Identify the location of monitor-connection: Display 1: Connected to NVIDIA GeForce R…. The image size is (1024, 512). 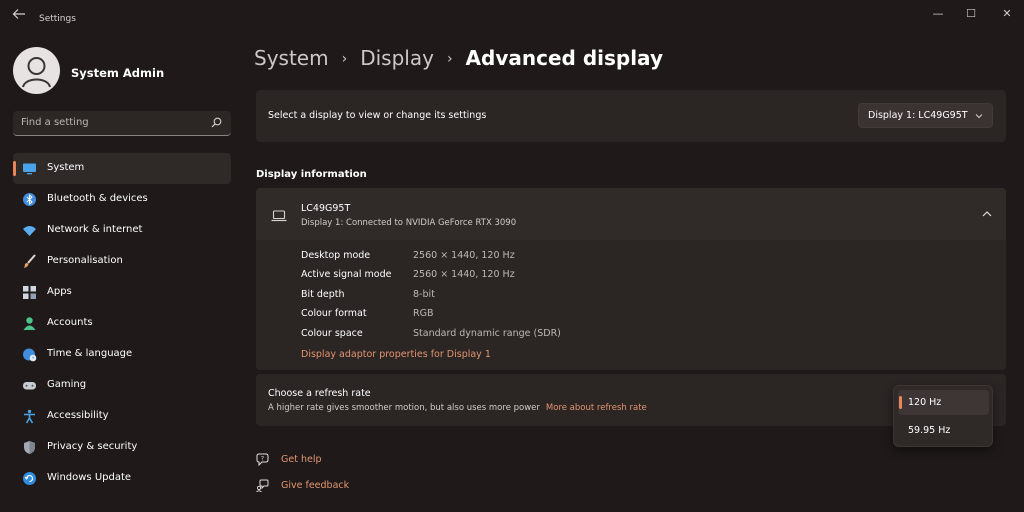
(409, 223).